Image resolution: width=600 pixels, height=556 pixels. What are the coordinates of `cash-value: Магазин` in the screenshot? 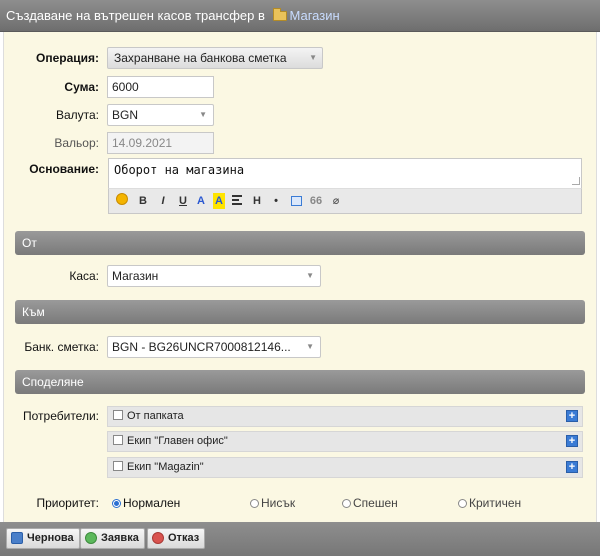 It's located at (135, 276).